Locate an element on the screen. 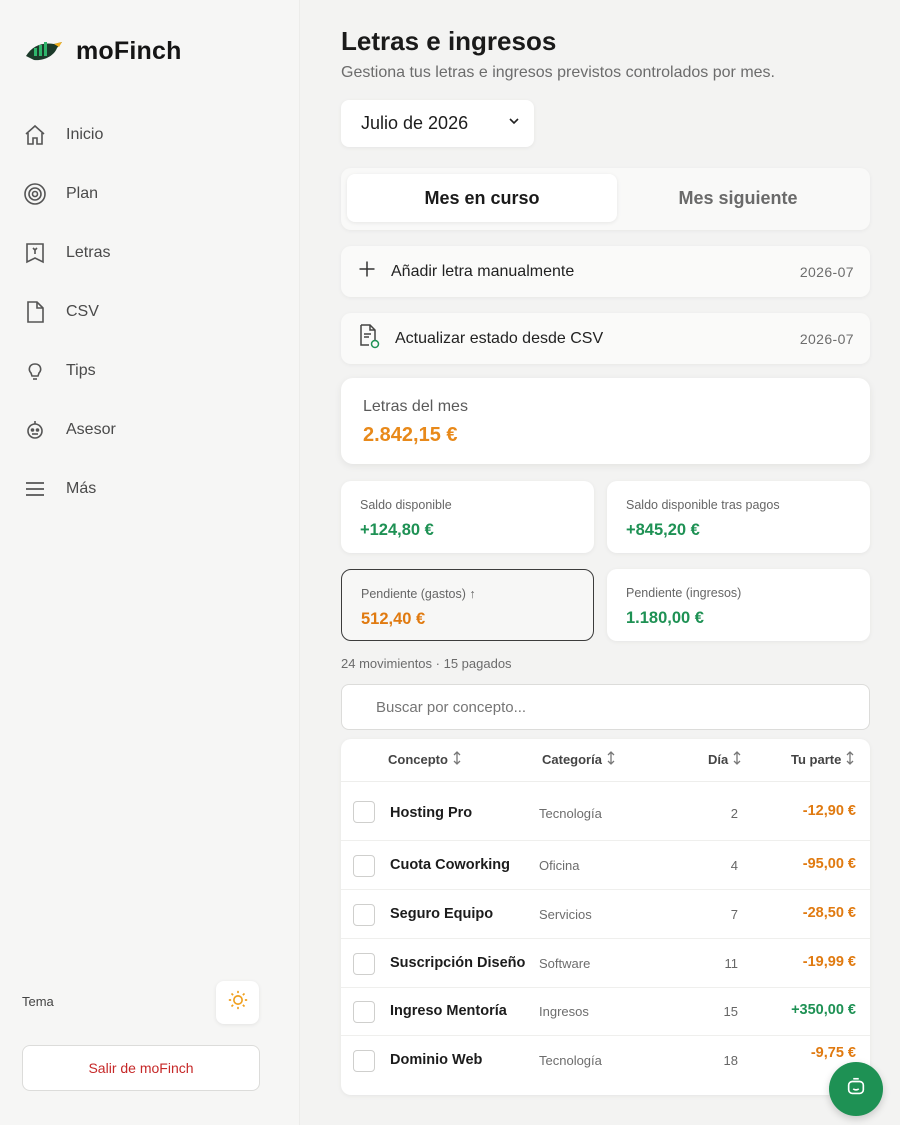  stat-value: 1.180,00 € is located at coordinates (665, 618).